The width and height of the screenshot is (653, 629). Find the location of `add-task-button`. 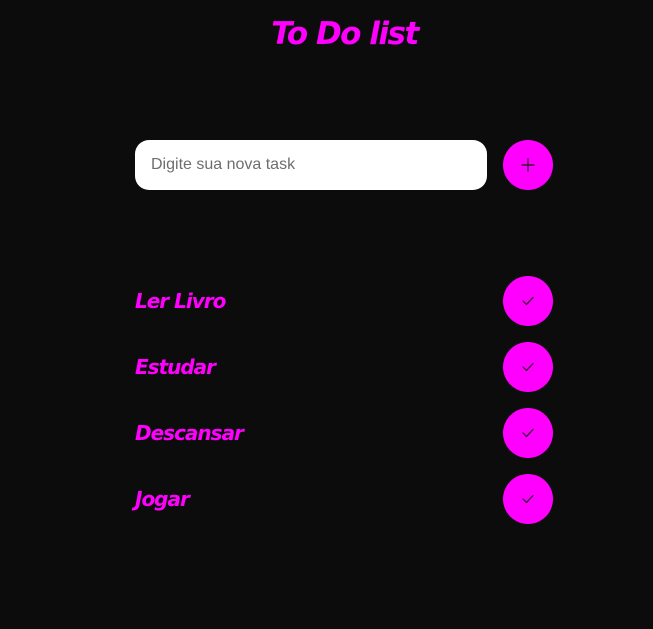

add-task-button is located at coordinates (528, 165).